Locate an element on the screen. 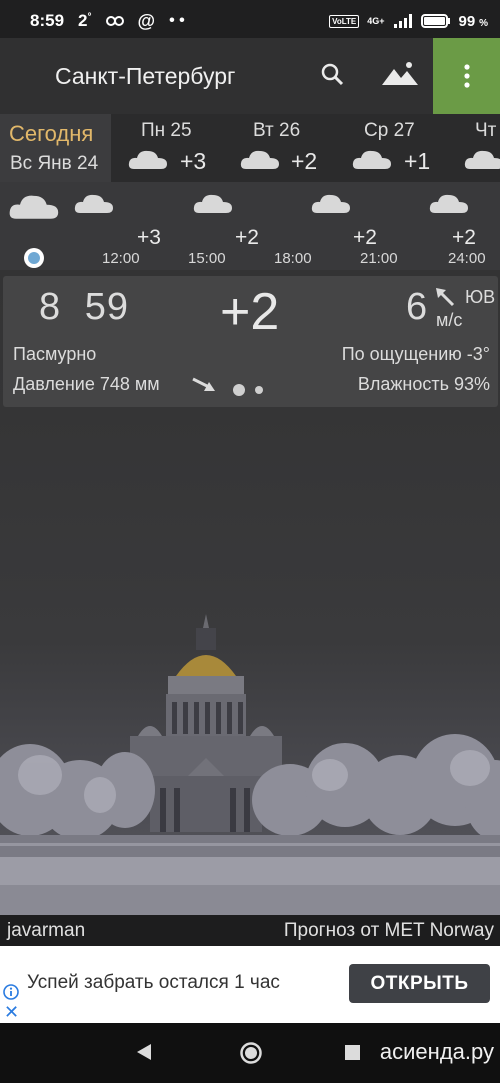 This screenshot has width=500, height=1083. feels-like: По ощущению -3° is located at coordinates (415, 354).